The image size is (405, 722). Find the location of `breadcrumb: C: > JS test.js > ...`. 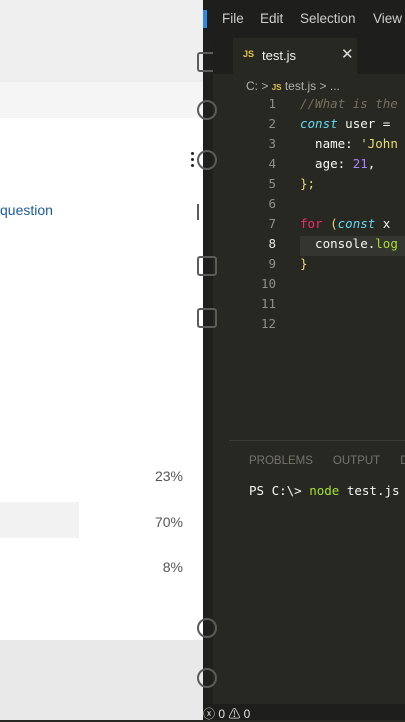

breadcrumb: C: > JS test.js > ... is located at coordinates (293, 86).